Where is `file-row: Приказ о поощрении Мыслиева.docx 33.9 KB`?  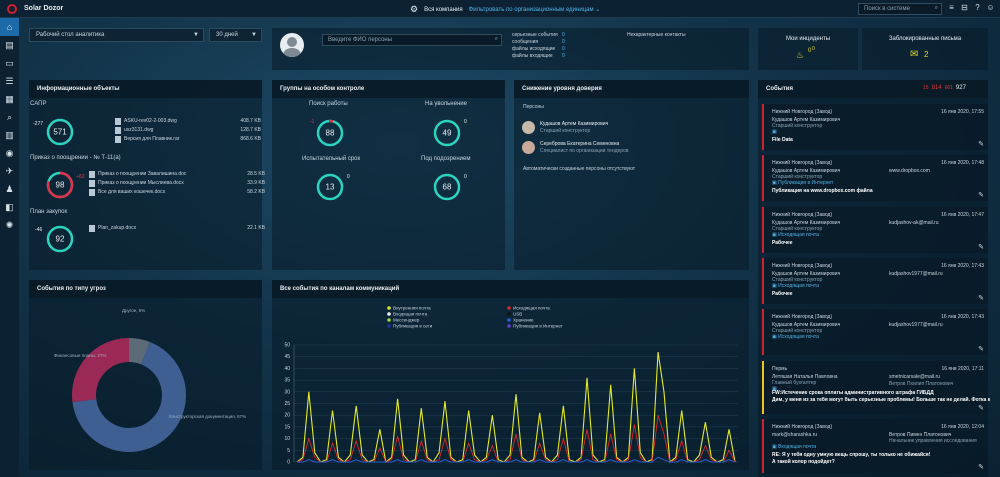
file-row: Приказ о поощрении Мыслиева.docx 33.9 KB is located at coordinates (177, 183).